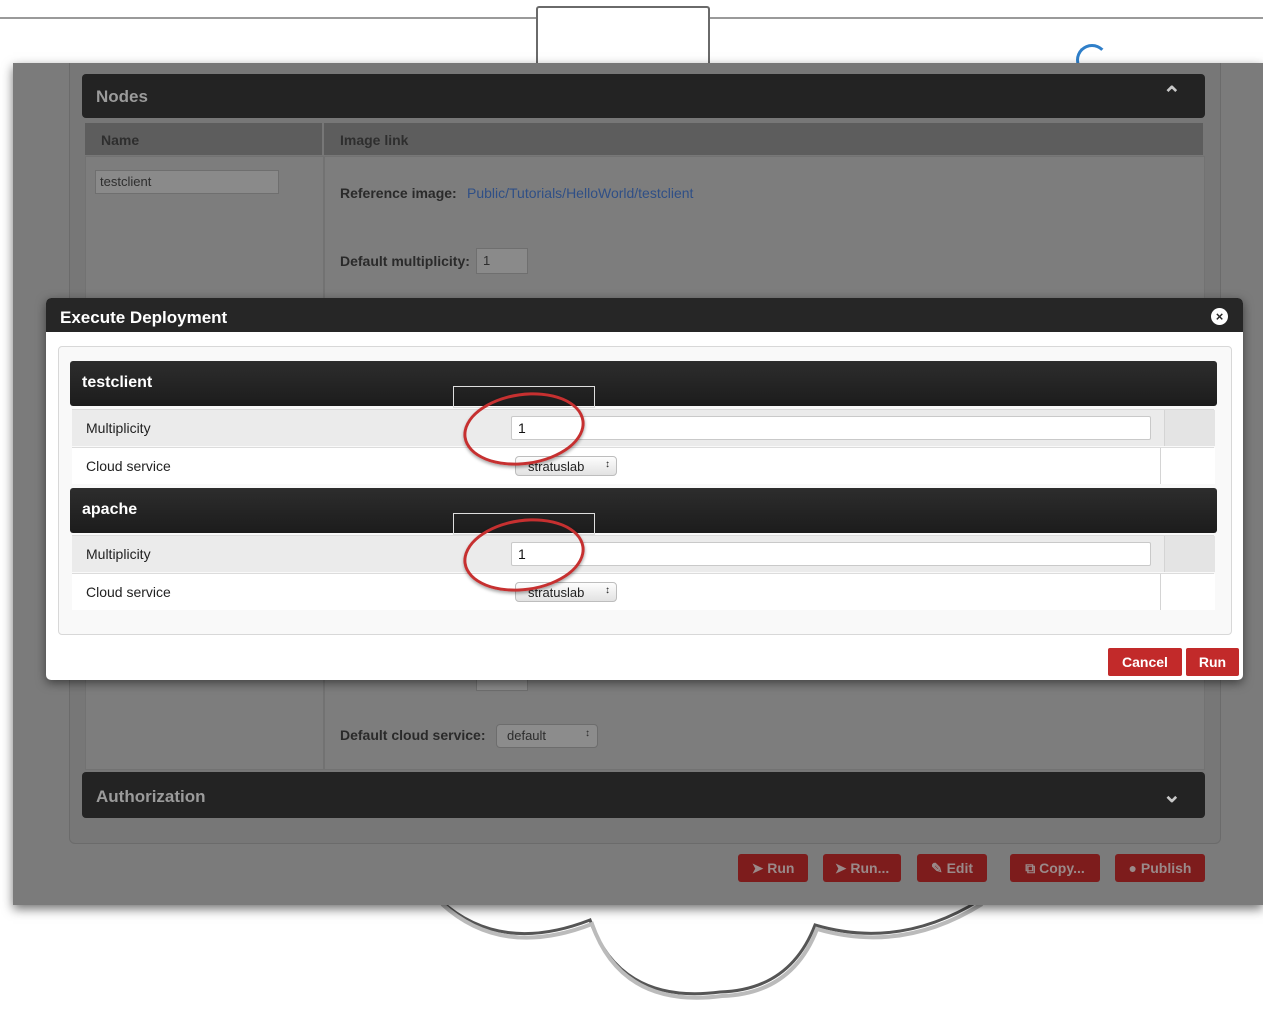 The width and height of the screenshot is (1263, 1024). I want to click on globe-icon: ●, so click(1132, 868).